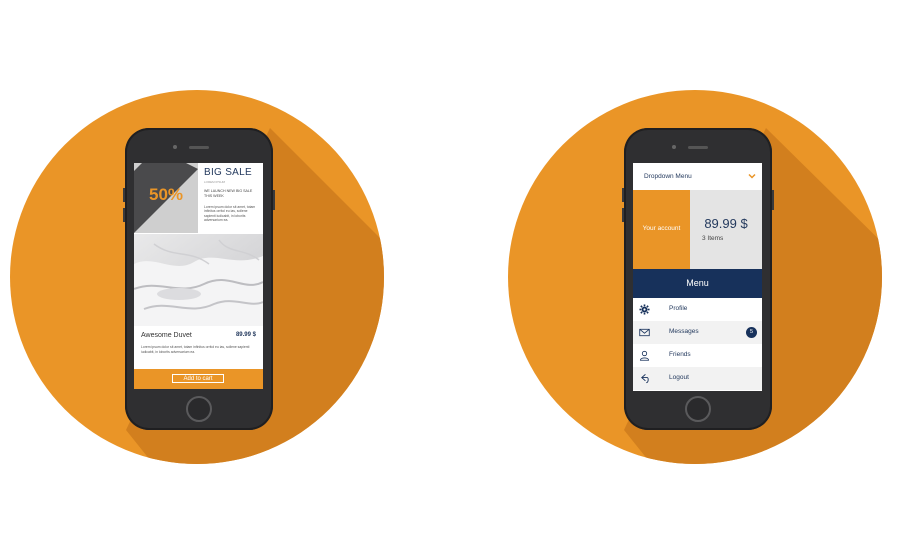  What do you see at coordinates (680, 354) in the screenshot?
I see `menu-item-label: Friends` at bounding box center [680, 354].